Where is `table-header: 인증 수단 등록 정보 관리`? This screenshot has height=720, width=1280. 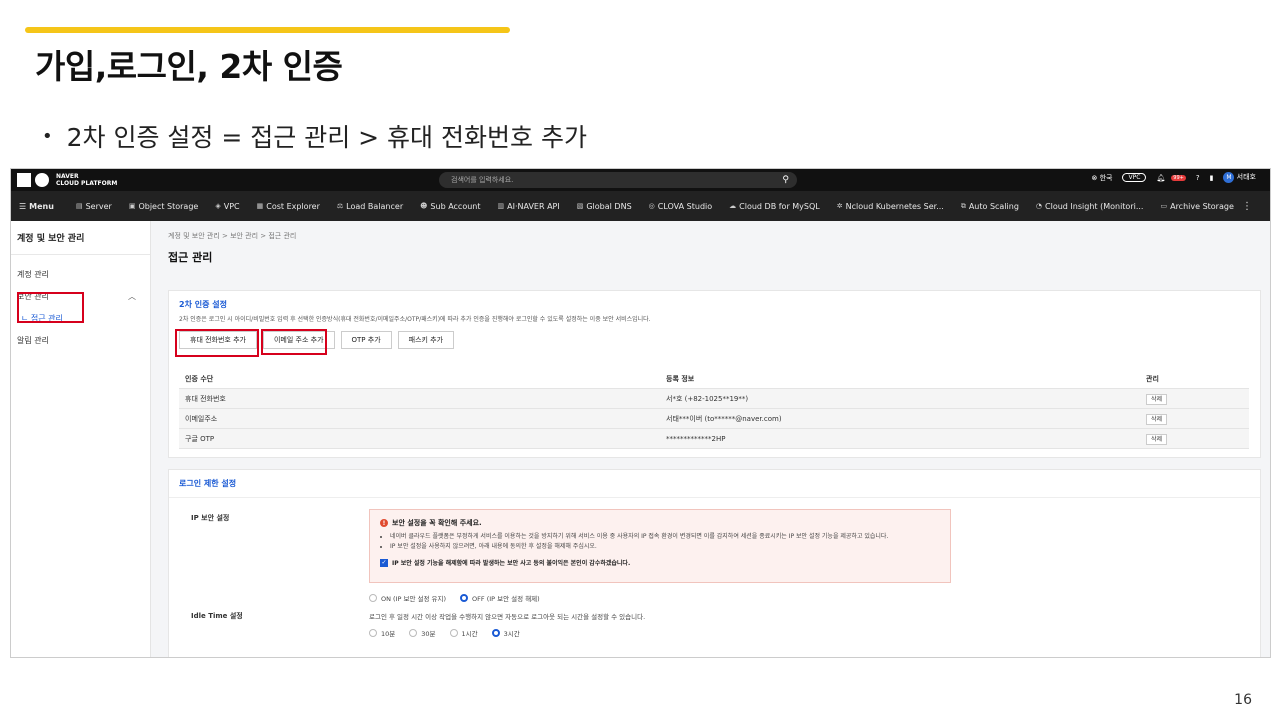
table-header: 인증 수단 등록 정보 관리 is located at coordinates (714, 379).